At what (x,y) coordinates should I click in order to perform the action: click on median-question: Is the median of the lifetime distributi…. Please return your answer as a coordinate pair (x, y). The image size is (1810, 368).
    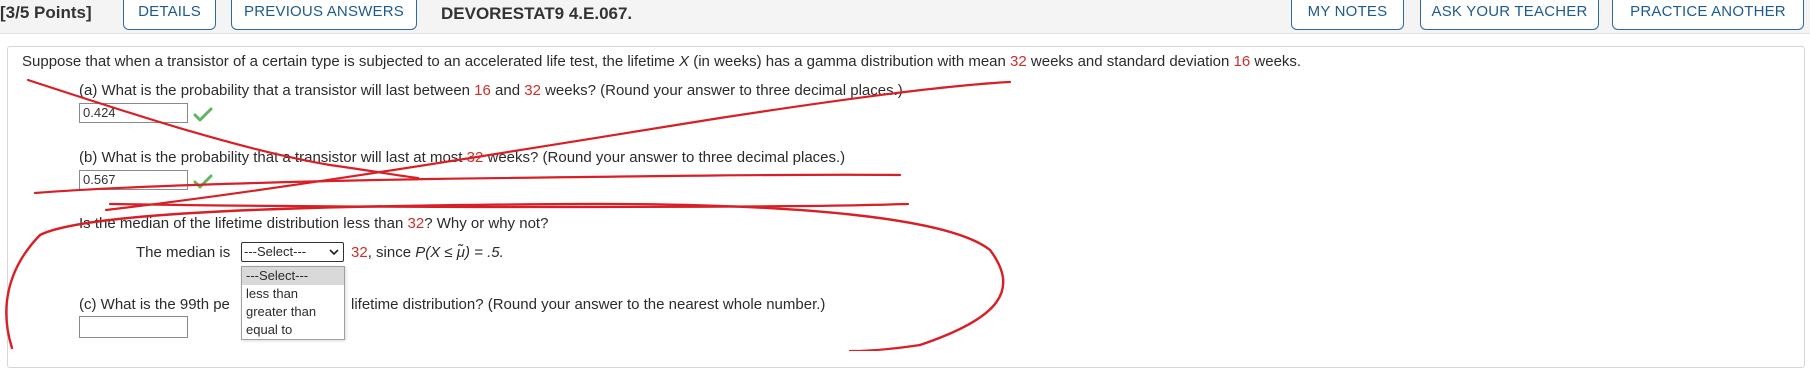
    Looking at the image, I should click on (314, 223).